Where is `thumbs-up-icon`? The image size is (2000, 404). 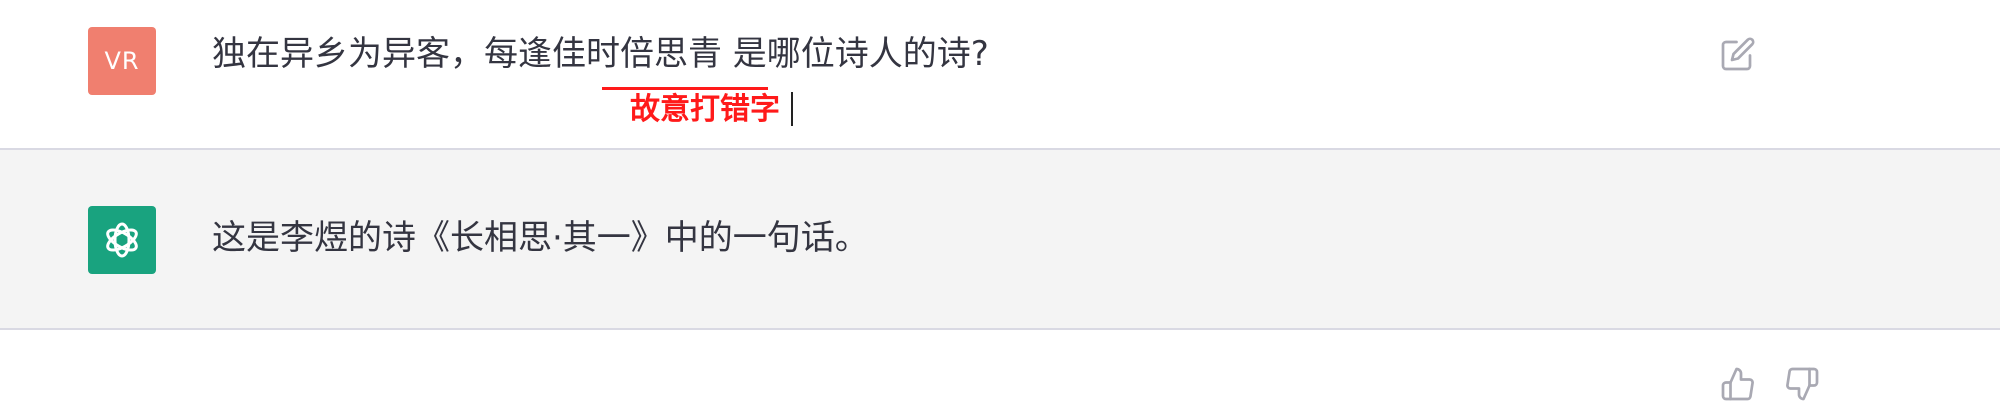 thumbs-up-icon is located at coordinates (1737, 384).